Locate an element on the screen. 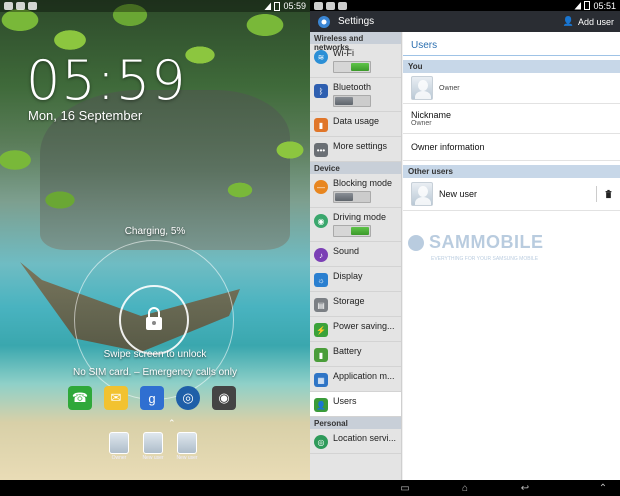 Image resolution: width=620 pixels, height=496 pixels. more-settings-icon: ••• is located at coordinates (321, 150).